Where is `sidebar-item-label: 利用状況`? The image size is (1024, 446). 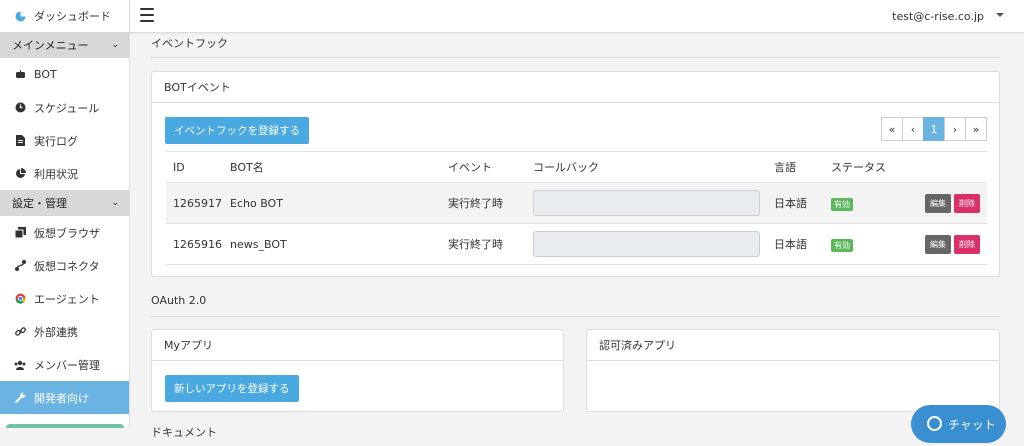 sidebar-item-label: 利用状況 is located at coordinates (56, 174).